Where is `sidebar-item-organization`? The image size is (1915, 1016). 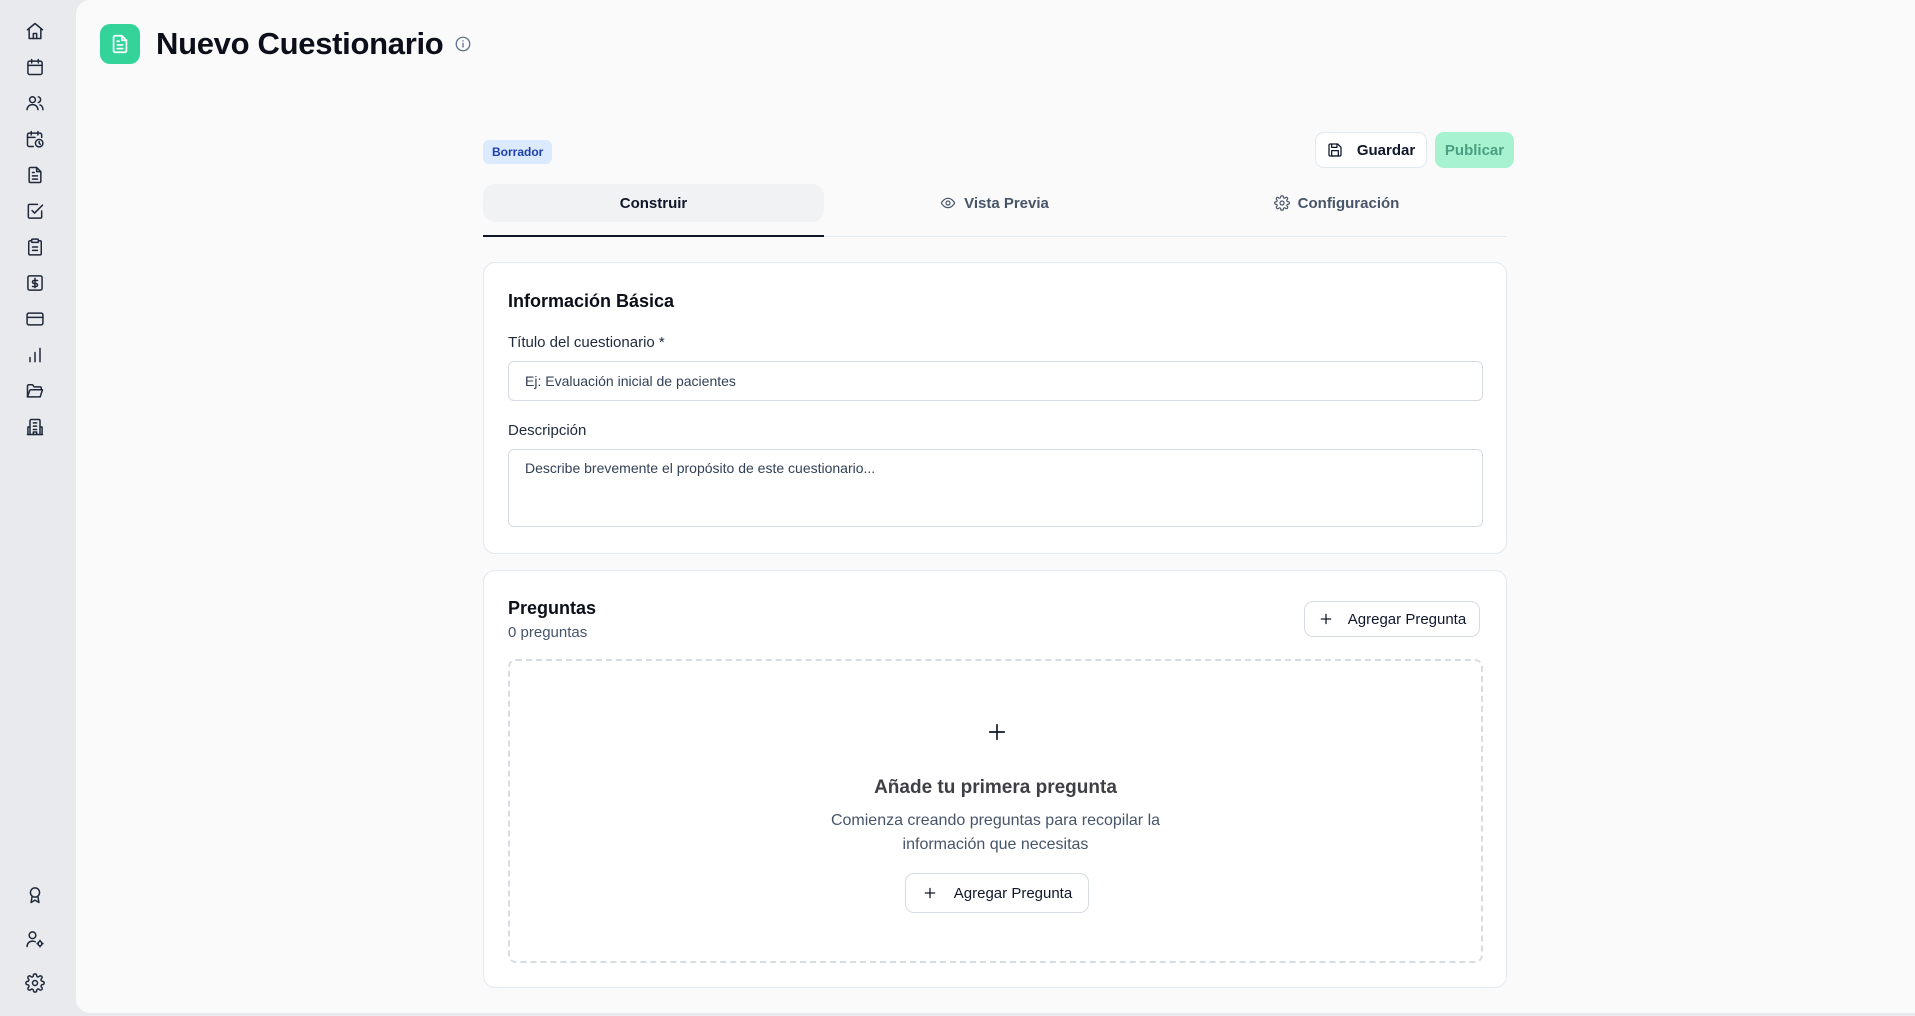
sidebar-item-organization is located at coordinates (35, 427).